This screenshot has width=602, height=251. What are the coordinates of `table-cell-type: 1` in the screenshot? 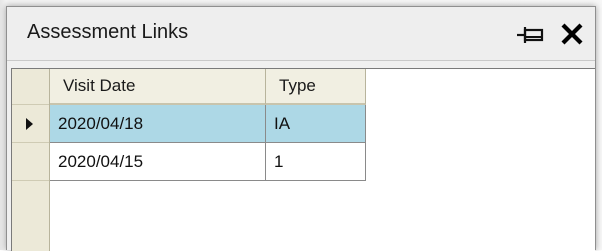 It's located at (316, 162).